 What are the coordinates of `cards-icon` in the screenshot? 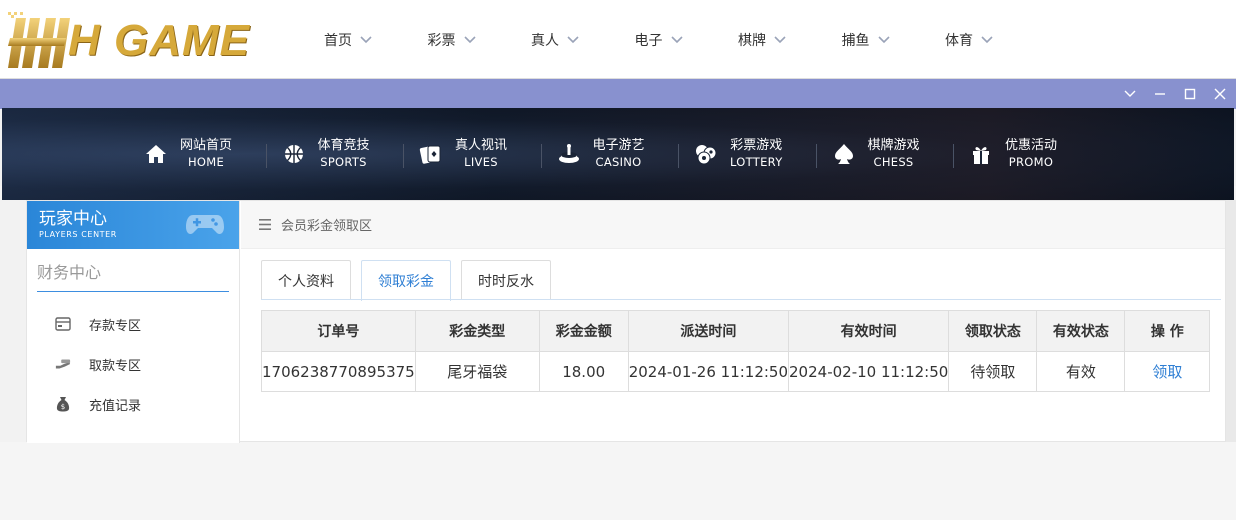 It's located at (431, 154).